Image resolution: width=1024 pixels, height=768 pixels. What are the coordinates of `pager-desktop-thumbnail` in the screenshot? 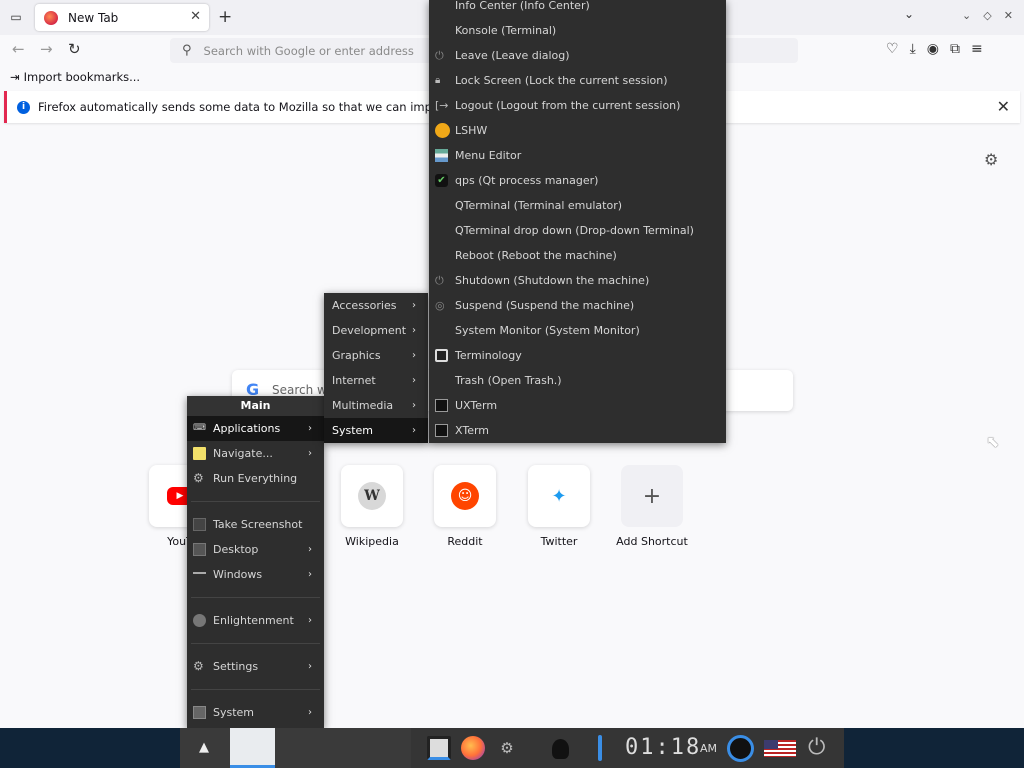 It's located at (252, 748).